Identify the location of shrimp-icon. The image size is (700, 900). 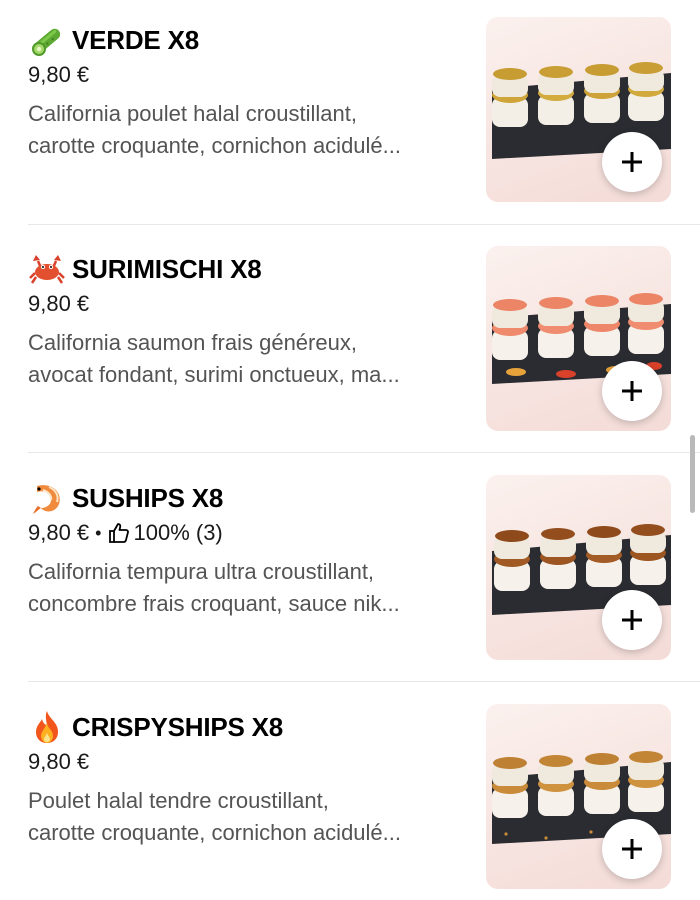
(47, 498).